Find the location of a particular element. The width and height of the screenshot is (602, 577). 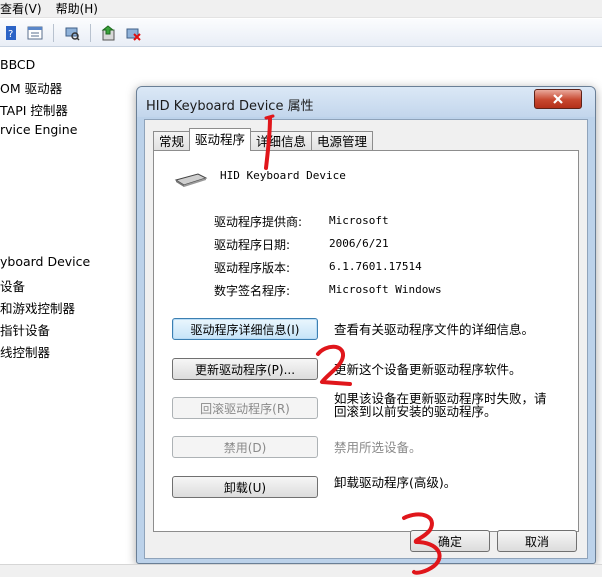

tab-driver: 驱动程序 is located at coordinates (220, 139).